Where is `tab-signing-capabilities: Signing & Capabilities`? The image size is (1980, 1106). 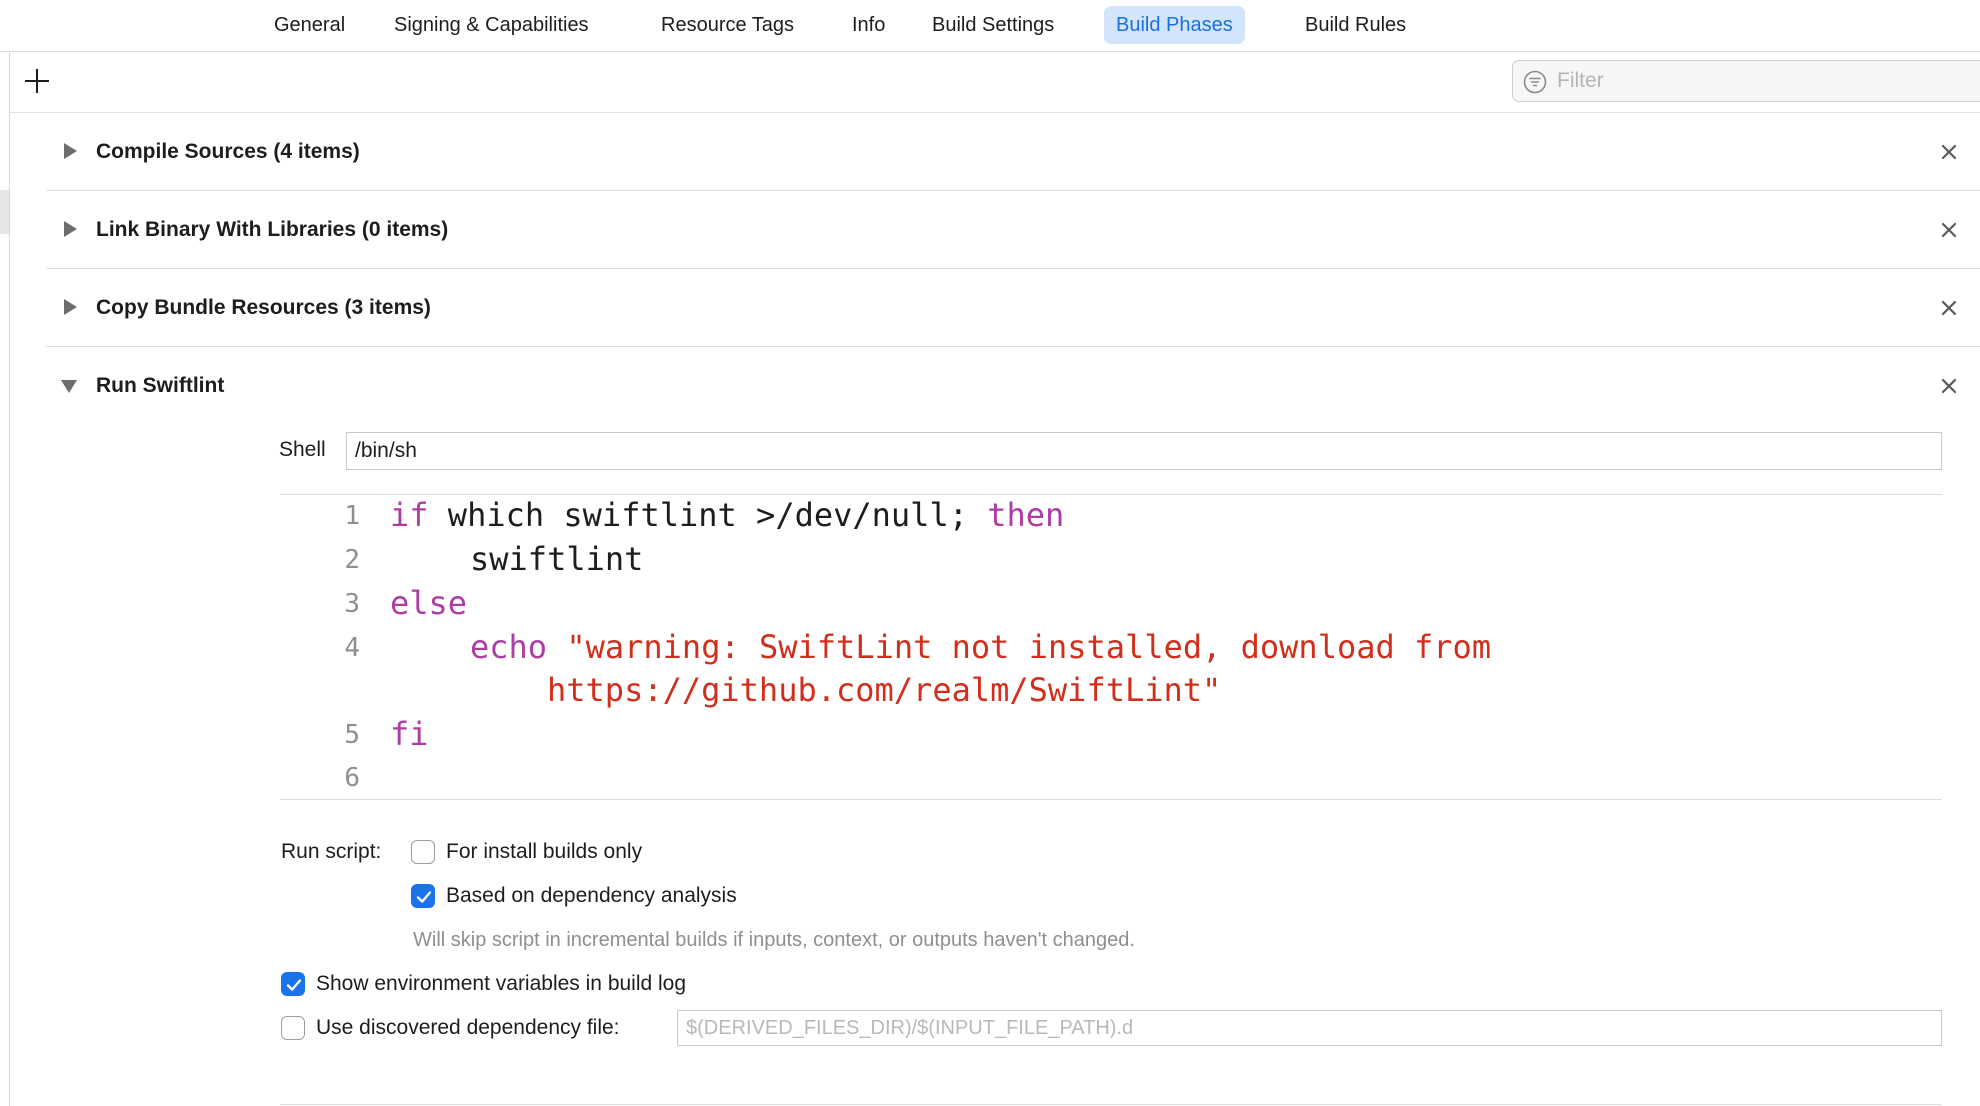 tab-signing-capabilities: Signing & Capabilities is located at coordinates (491, 25).